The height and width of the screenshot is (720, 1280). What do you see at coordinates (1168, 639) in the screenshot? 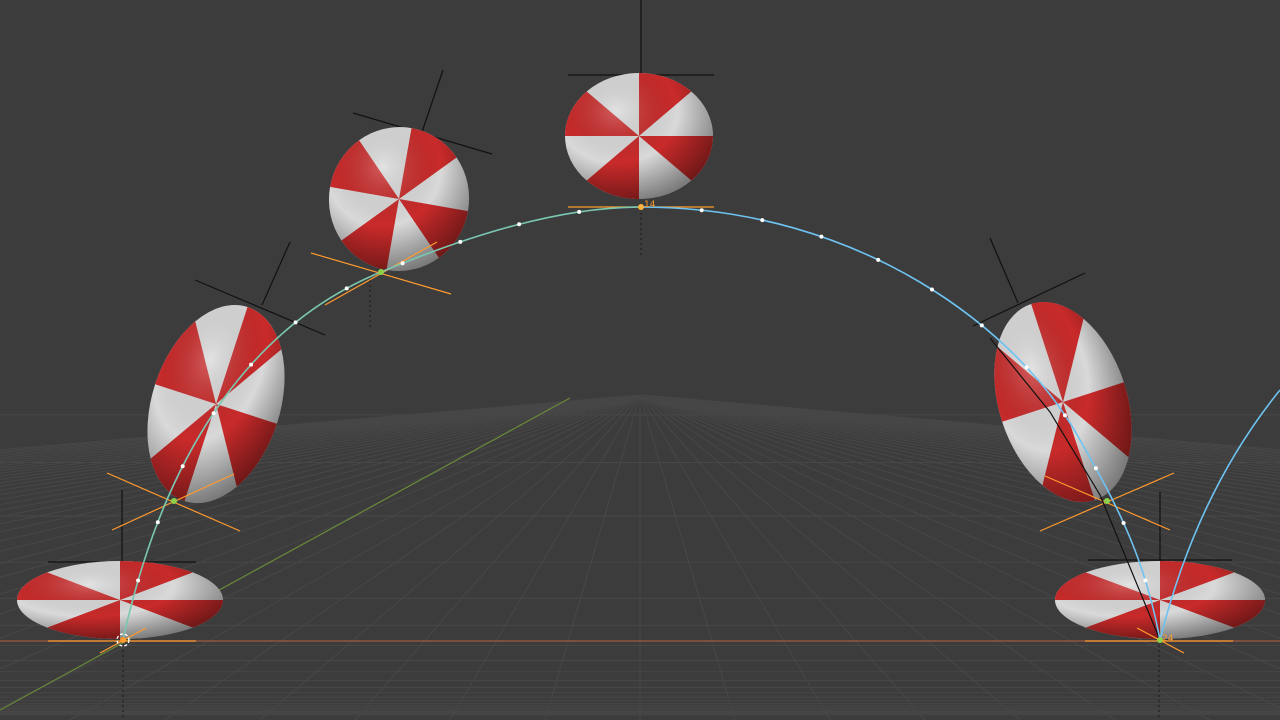
I see `keyframe-label-end: 24` at bounding box center [1168, 639].